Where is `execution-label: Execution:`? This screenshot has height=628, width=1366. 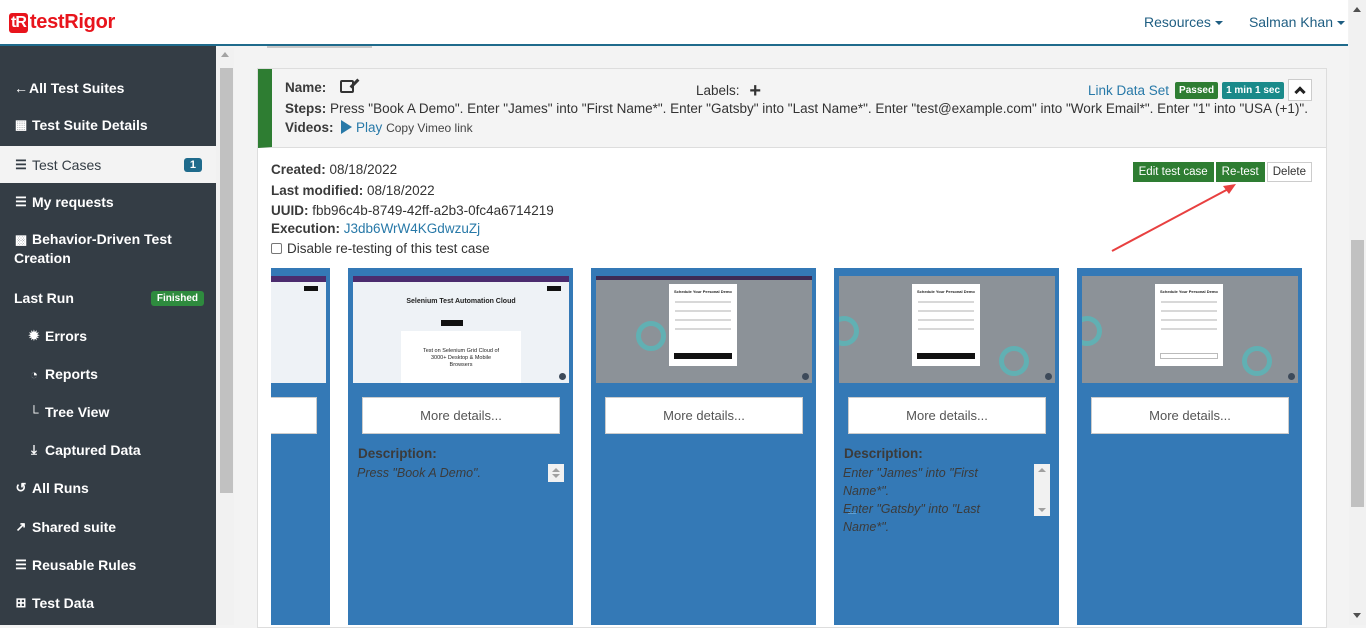 execution-label: Execution: is located at coordinates (306, 228).